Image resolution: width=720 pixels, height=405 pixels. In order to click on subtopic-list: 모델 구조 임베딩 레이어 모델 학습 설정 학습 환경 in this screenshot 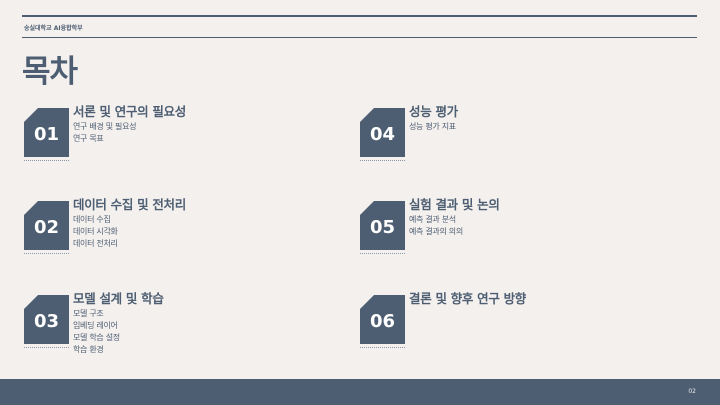, I will do `click(96, 332)`.